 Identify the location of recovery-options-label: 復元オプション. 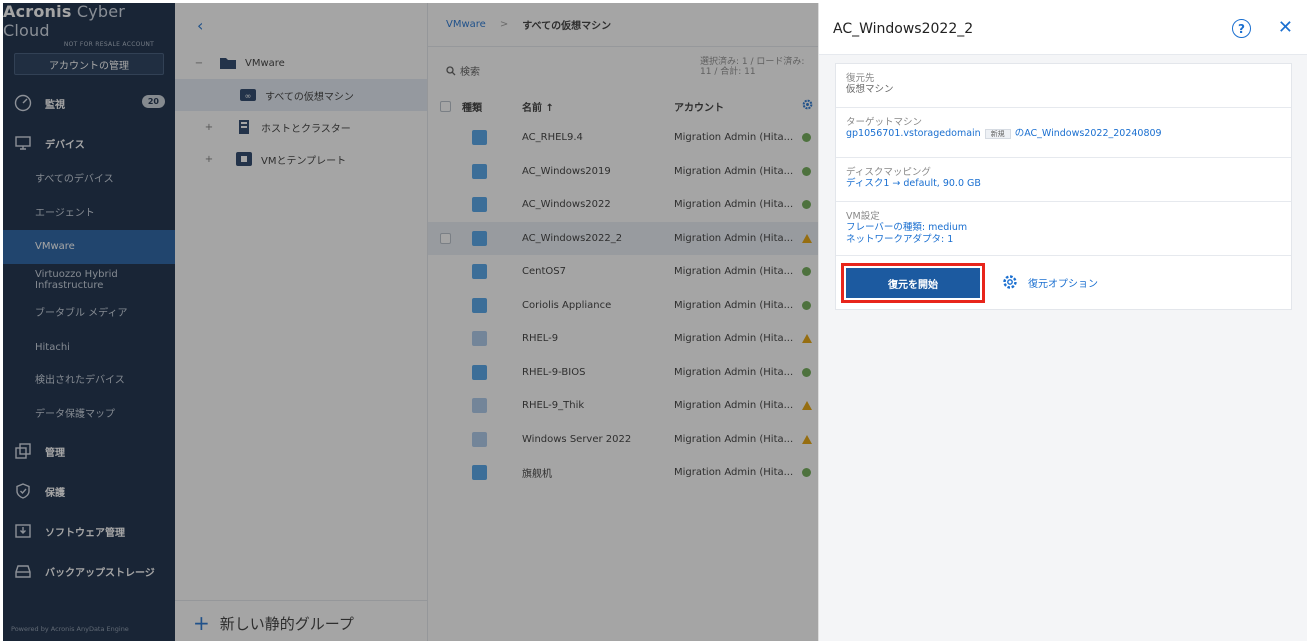
(1063, 284).